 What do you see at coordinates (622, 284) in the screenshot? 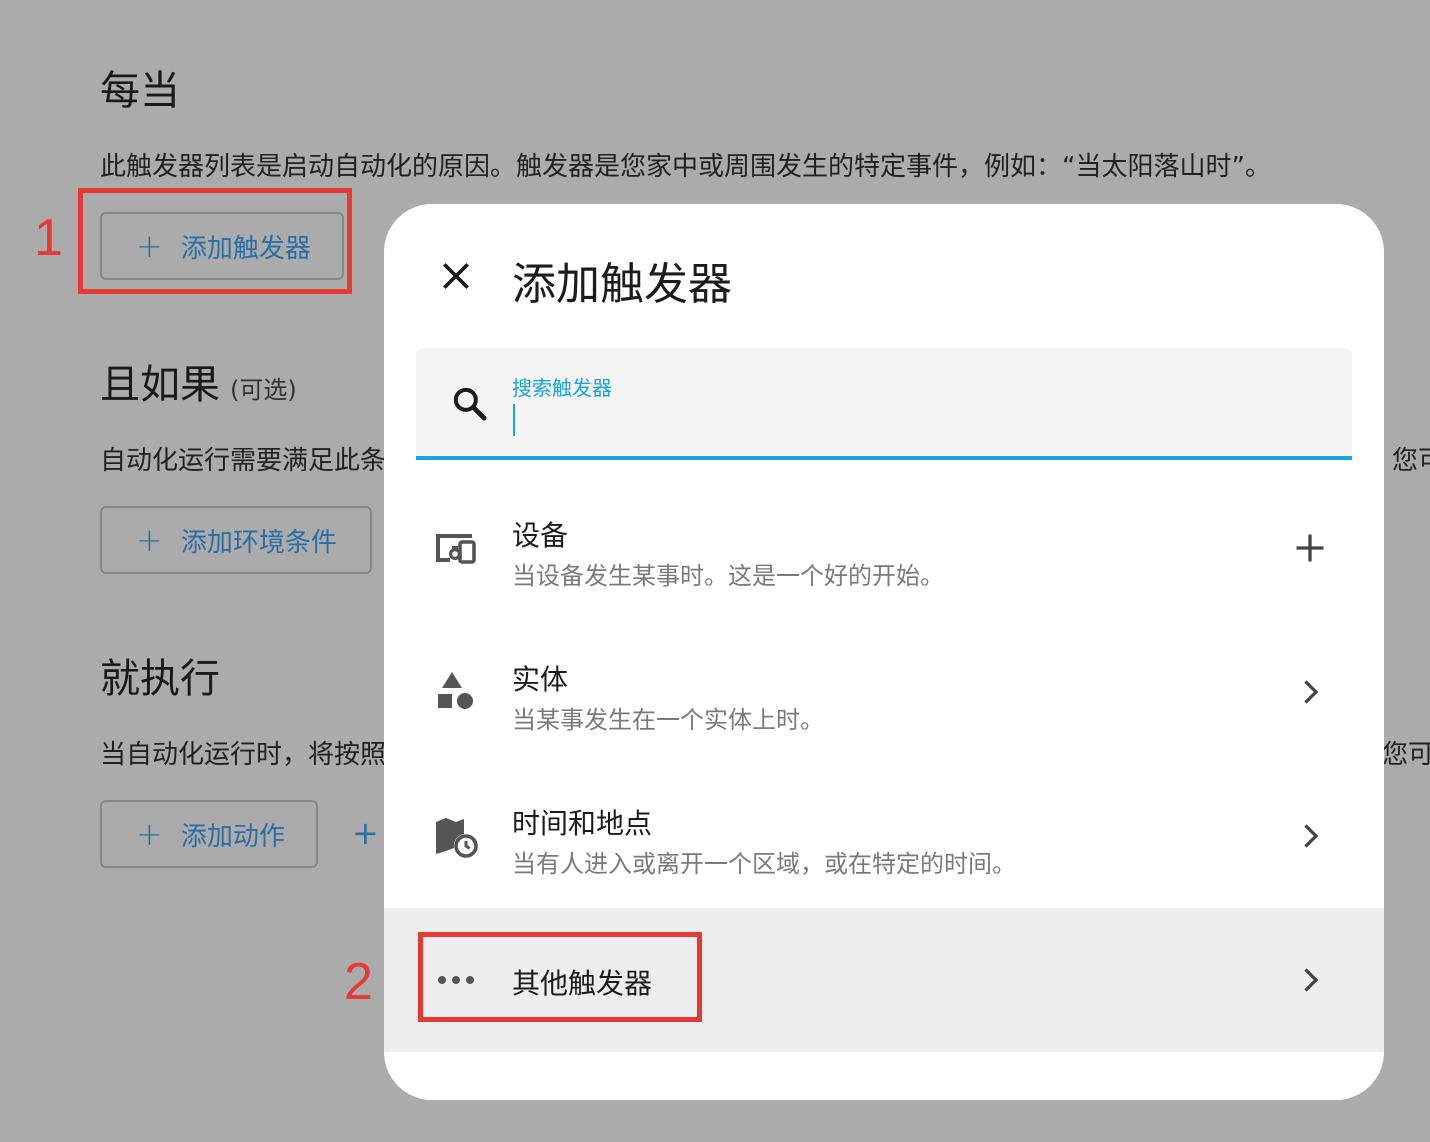
I see `dialog-title: 添加触发器` at bounding box center [622, 284].